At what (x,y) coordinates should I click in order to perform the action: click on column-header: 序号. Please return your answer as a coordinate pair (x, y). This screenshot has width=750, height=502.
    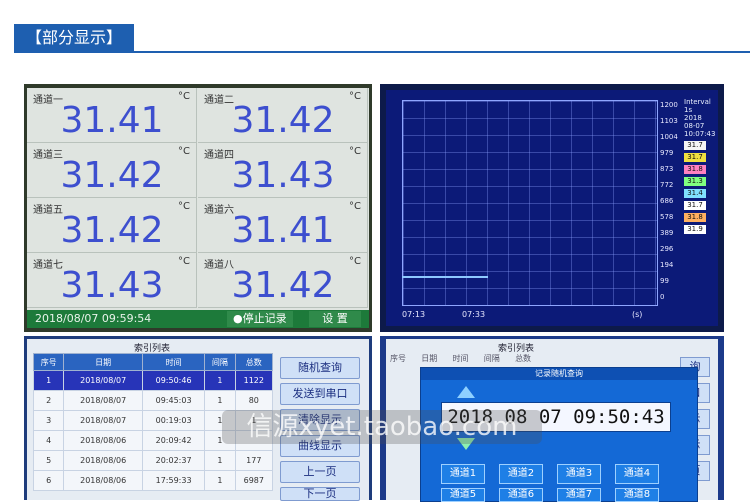
    Looking at the image, I should click on (48, 362).